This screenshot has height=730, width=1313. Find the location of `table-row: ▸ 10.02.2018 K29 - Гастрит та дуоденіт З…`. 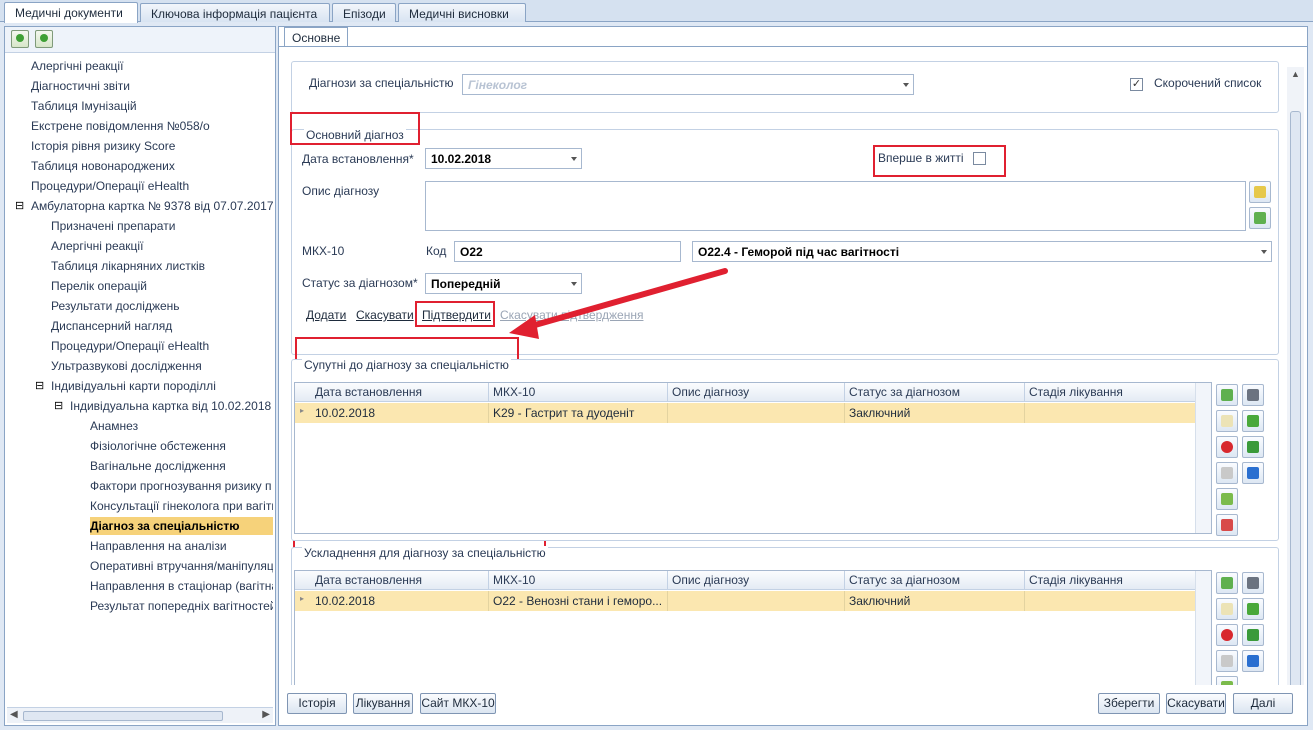

table-row: ▸ 10.02.2018 K29 - Гастрит та дуоденіт З… is located at coordinates (753, 413).